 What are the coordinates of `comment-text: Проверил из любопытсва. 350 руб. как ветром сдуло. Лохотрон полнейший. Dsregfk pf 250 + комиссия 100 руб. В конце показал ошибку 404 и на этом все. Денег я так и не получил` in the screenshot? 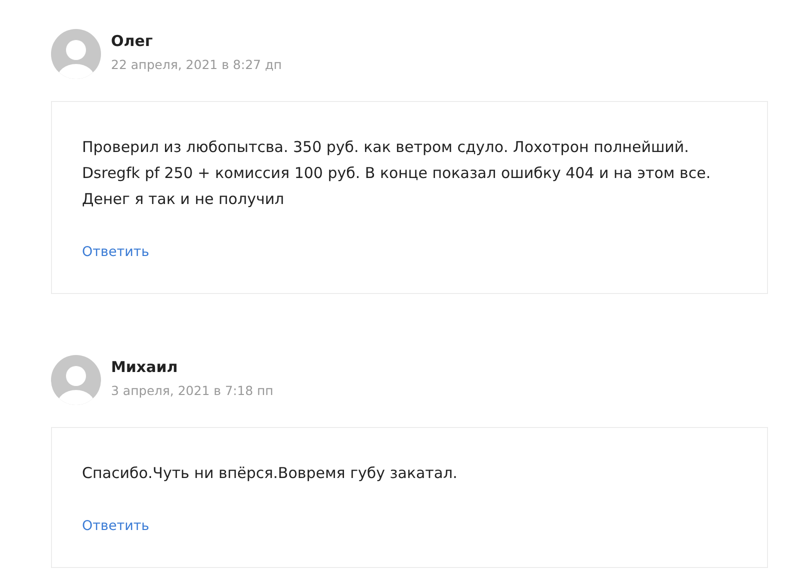 It's located at (397, 173).